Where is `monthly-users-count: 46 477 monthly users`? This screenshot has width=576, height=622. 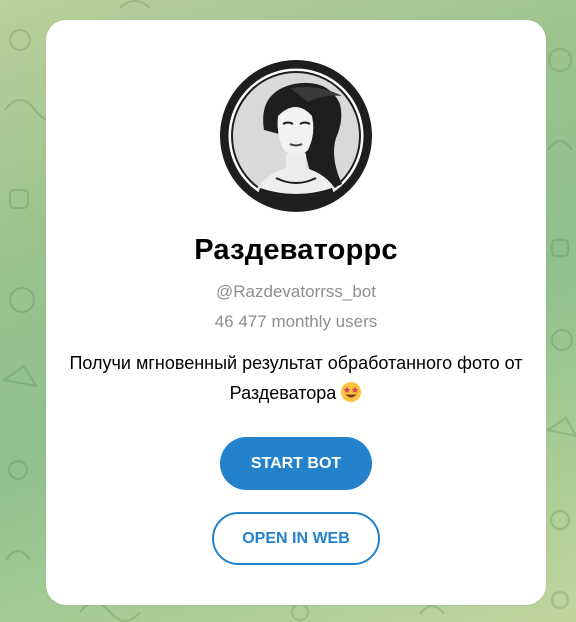 monthly-users-count: 46 477 monthly users is located at coordinates (296, 321).